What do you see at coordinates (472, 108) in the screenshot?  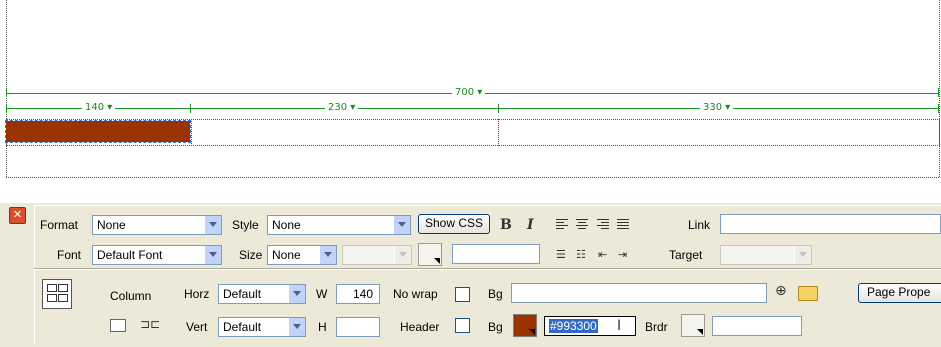 I see `column-width-ruler` at bounding box center [472, 108].